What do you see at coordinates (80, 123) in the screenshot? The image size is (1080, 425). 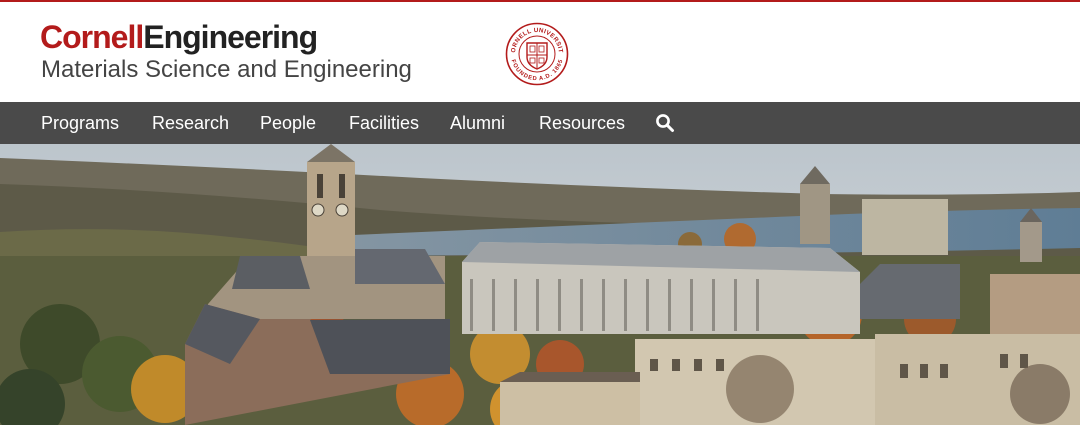 I see `nav-item-programs: Programs` at bounding box center [80, 123].